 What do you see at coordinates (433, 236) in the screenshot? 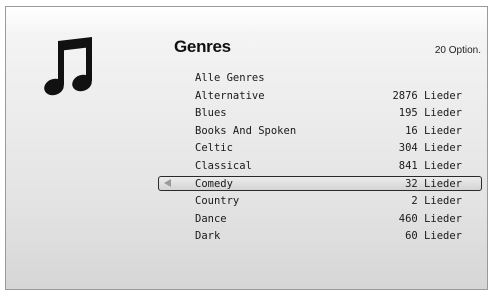
I see `song-count: 60 Lieder` at bounding box center [433, 236].